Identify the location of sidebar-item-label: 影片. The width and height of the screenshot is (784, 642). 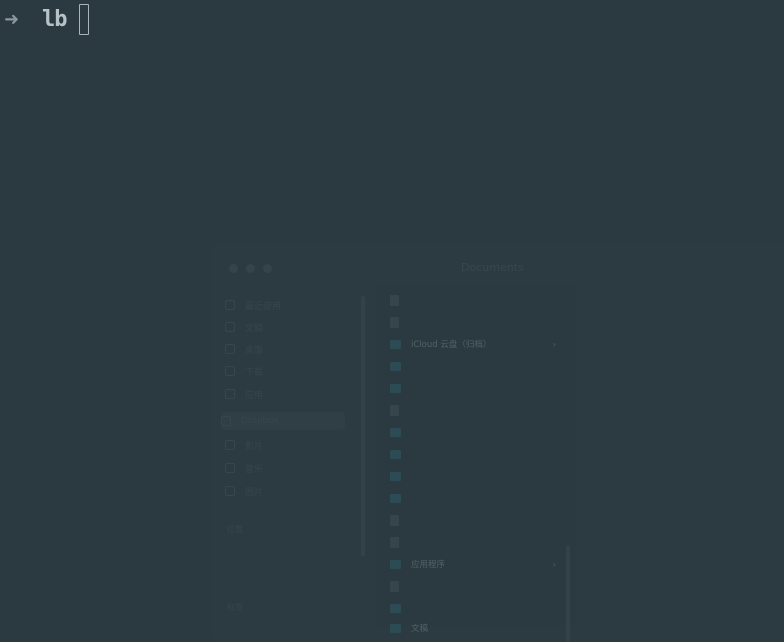
(254, 446).